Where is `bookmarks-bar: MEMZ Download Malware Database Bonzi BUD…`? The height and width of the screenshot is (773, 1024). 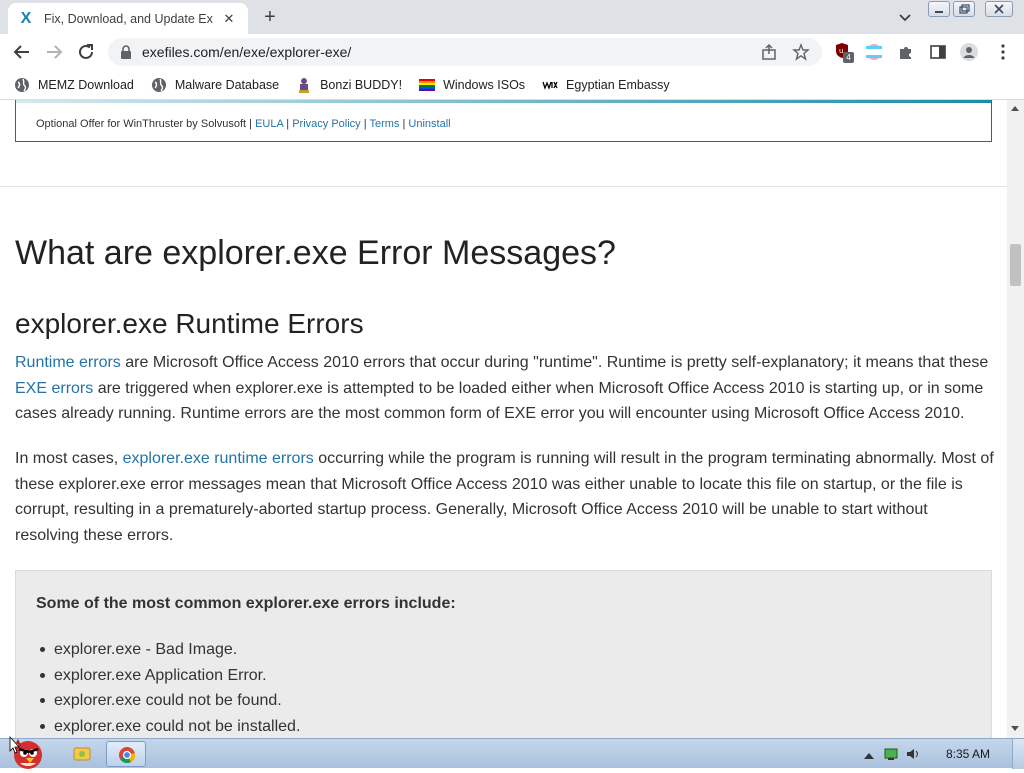 bookmarks-bar: MEMZ Download Malware Database Bonzi BUD… is located at coordinates (512, 85).